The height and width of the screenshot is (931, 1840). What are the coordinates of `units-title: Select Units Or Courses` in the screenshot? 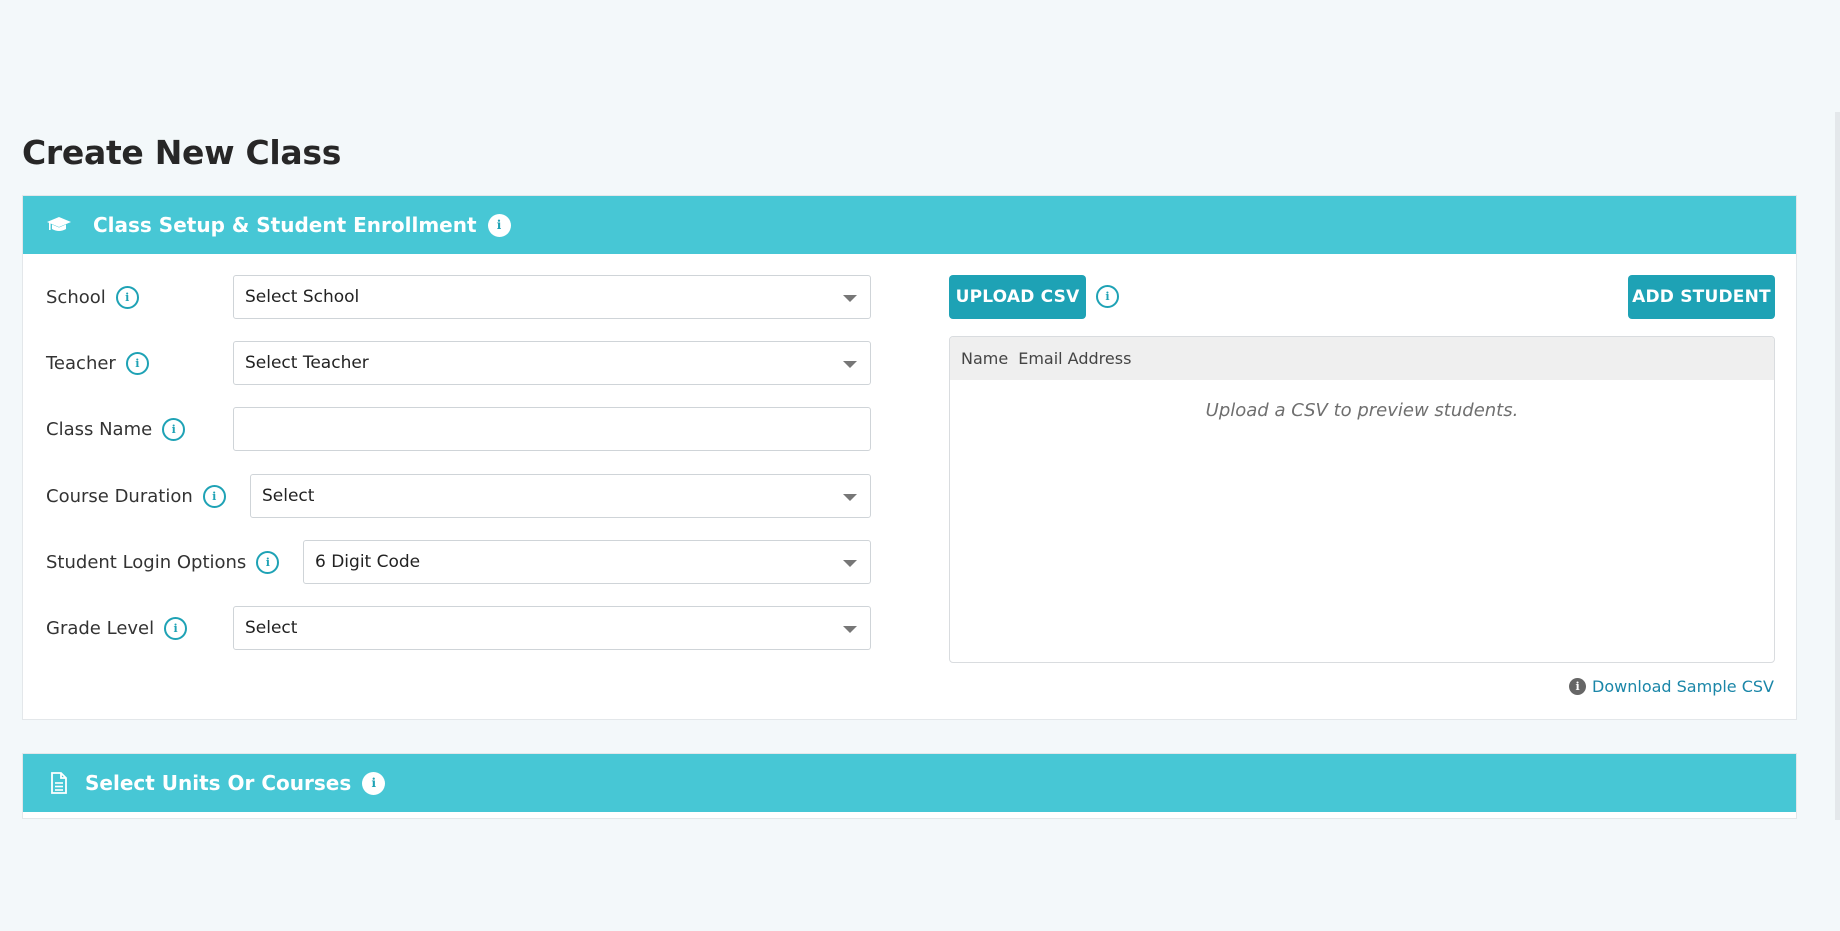 It's located at (218, 783).